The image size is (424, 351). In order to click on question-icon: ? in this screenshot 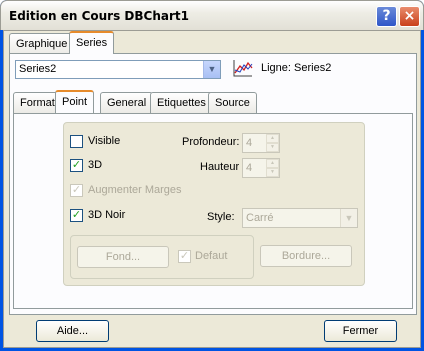, I will do `click(386, 16)`.